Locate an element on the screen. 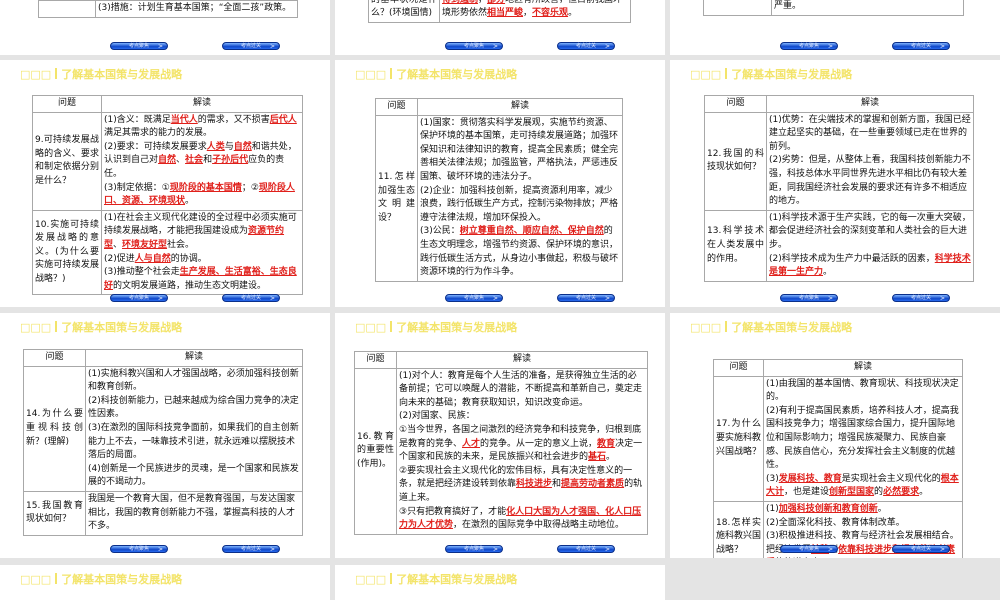 The image size is (1000, 600). key-point: 创新型国家 is located at coordinates (852, 492).